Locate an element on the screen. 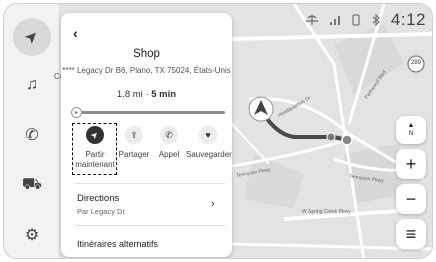 This screenshot has height=262, width=436. route-progress-bar is located at coordinates (150, 112).